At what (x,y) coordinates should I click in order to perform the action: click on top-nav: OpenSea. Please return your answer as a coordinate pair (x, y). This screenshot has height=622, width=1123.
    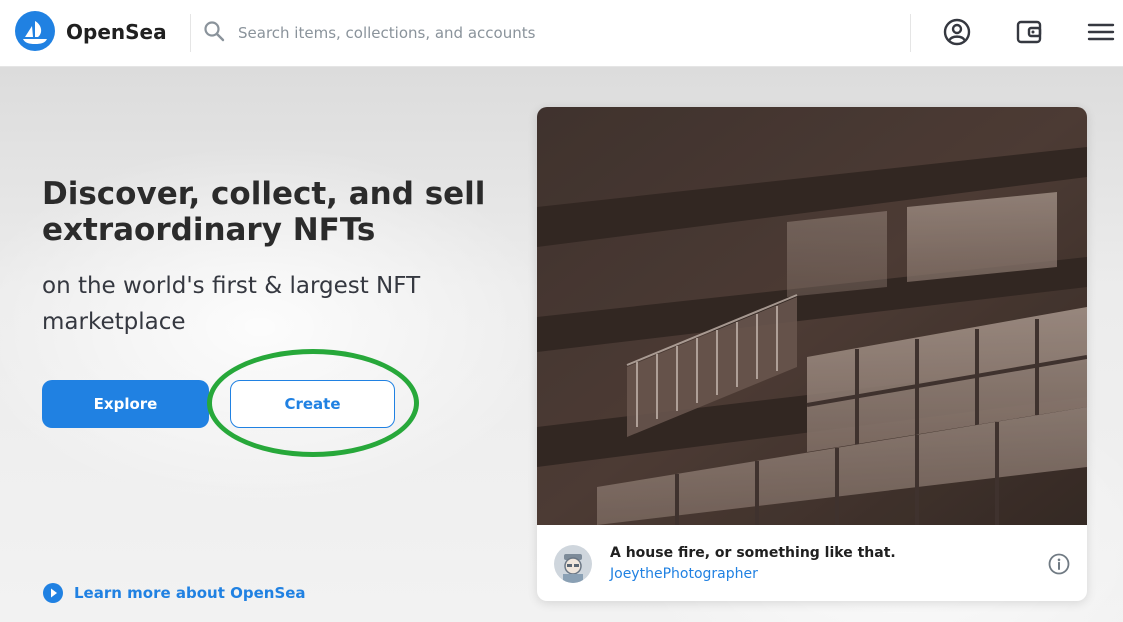
    Looking at the image, I should click on (561, 33).